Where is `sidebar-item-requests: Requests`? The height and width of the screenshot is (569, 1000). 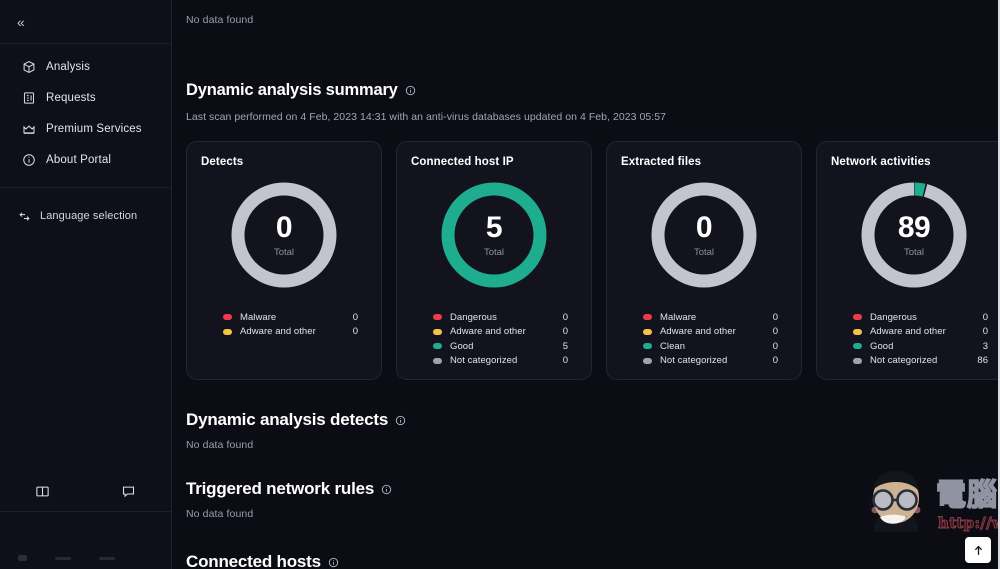
sidebar-item-requests: Requests is located at coordinates (85, 97).